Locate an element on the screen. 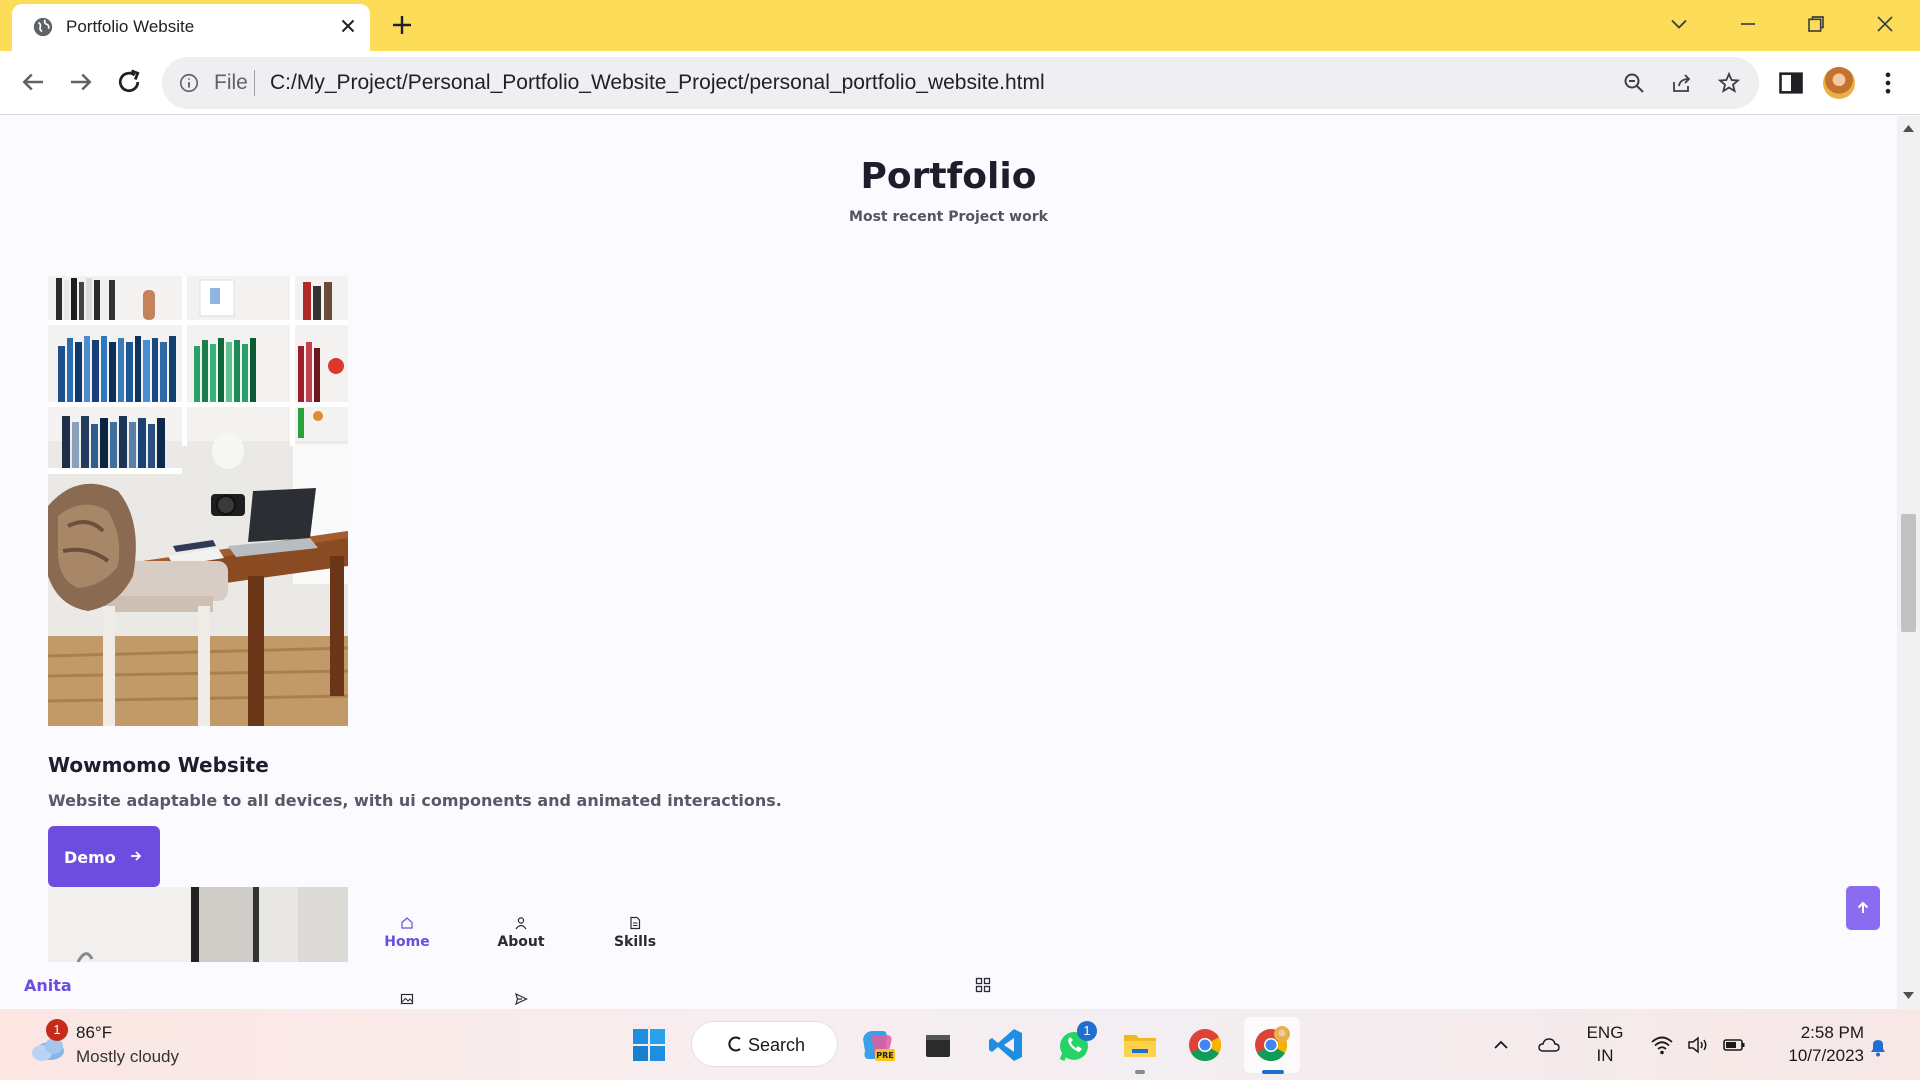 This screenshot has height=1080, width=1920. globe-icon is located at coordinates (43, 27).